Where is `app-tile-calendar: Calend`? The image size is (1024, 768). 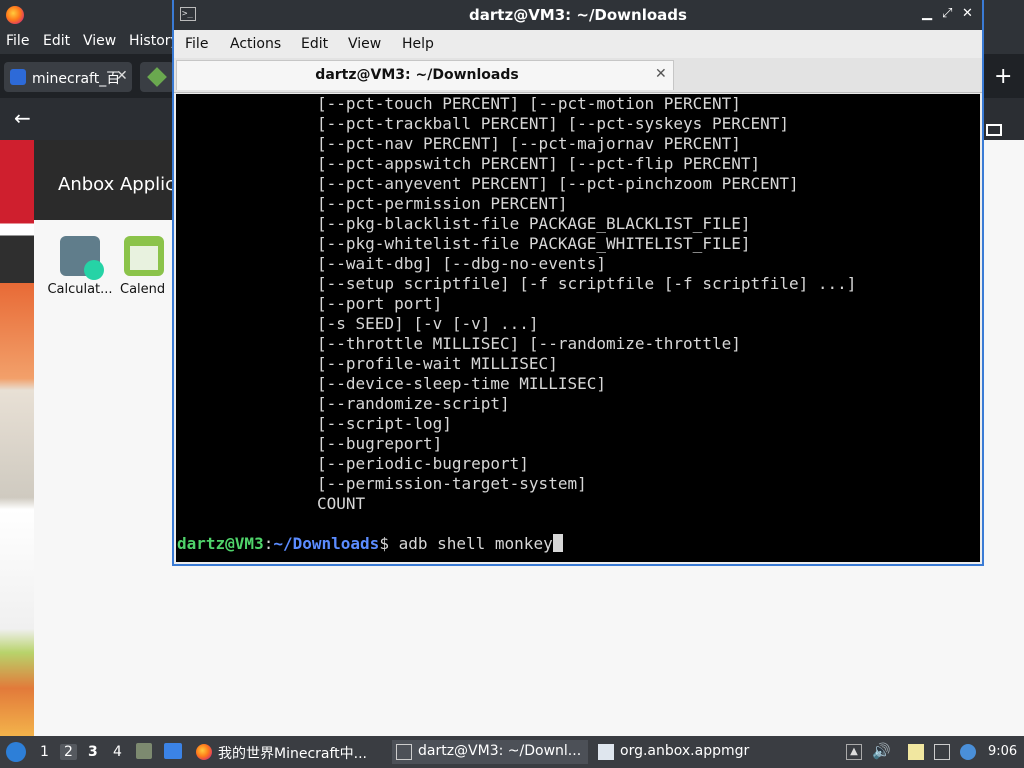
app-tile-calendar: Calend is located at coordinates (148, 266).